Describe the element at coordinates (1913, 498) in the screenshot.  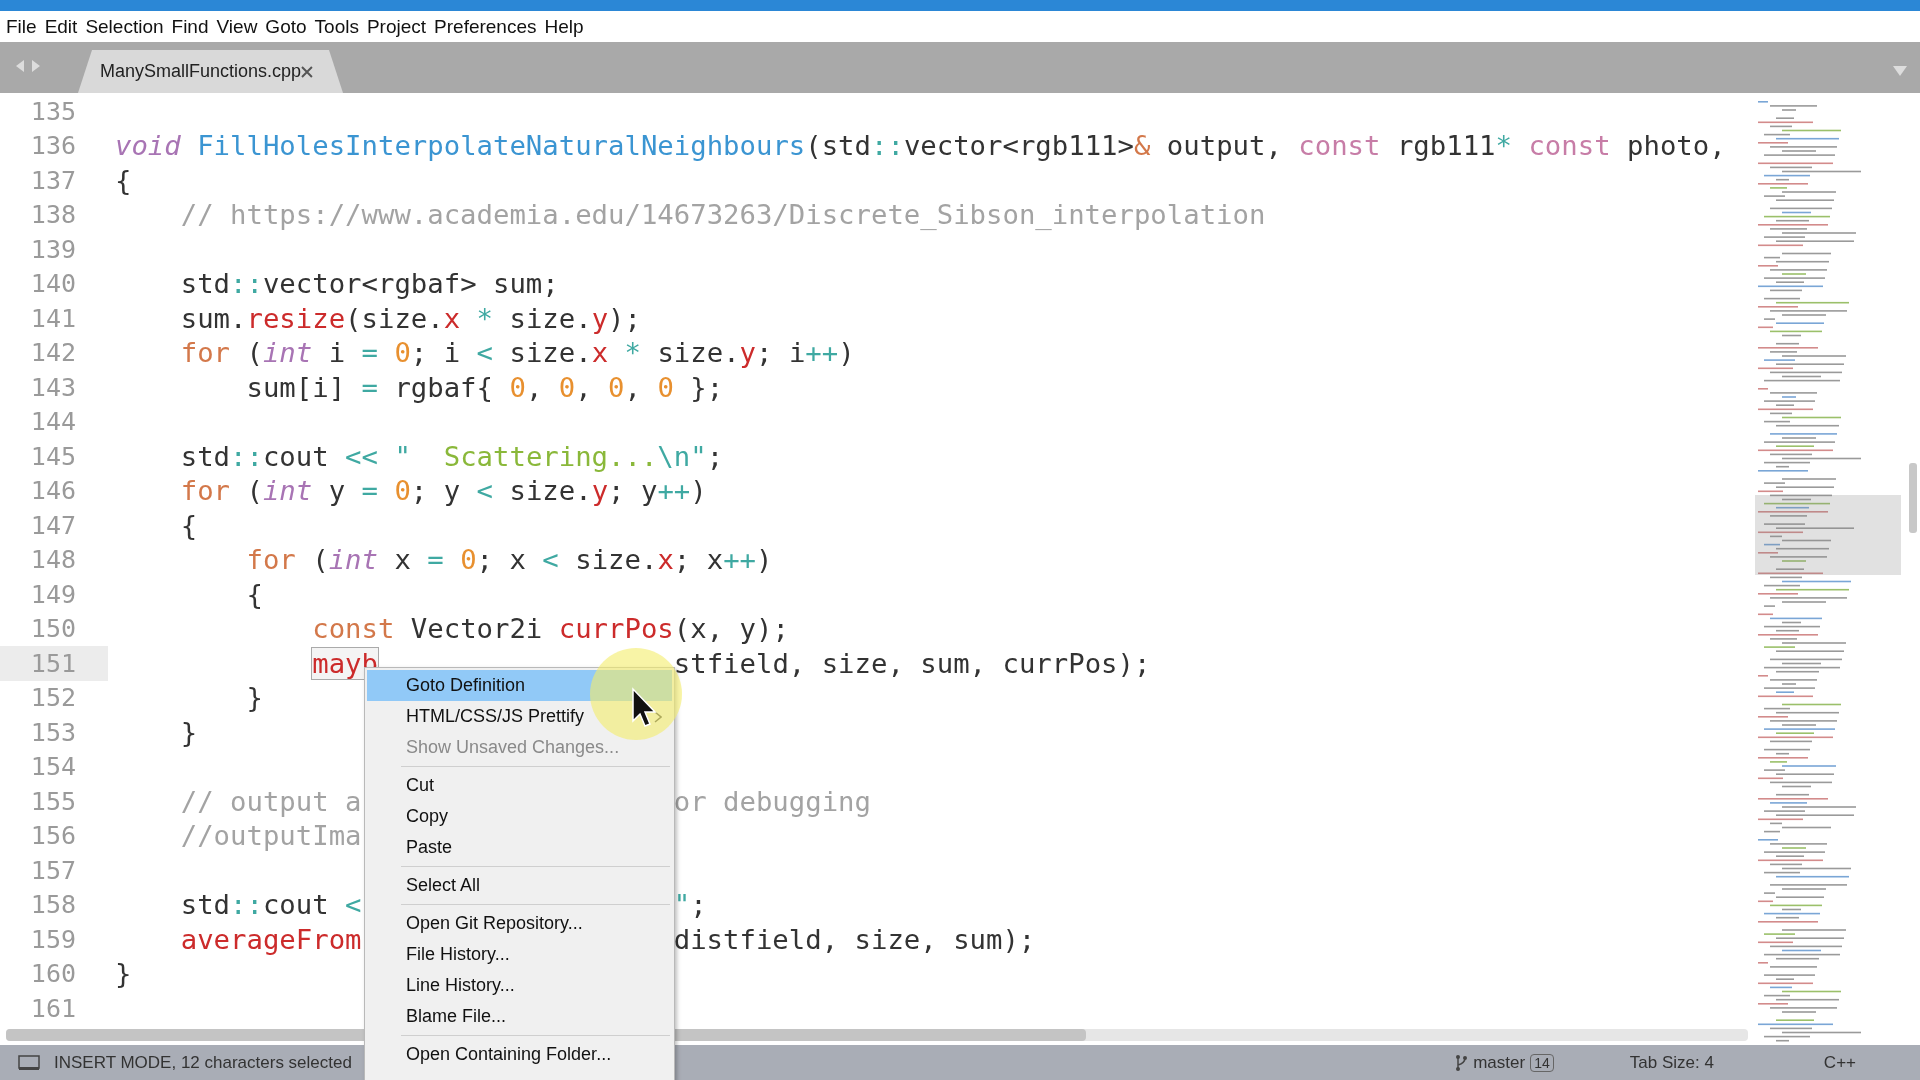
I see `scrollbar-thumb` at that location.